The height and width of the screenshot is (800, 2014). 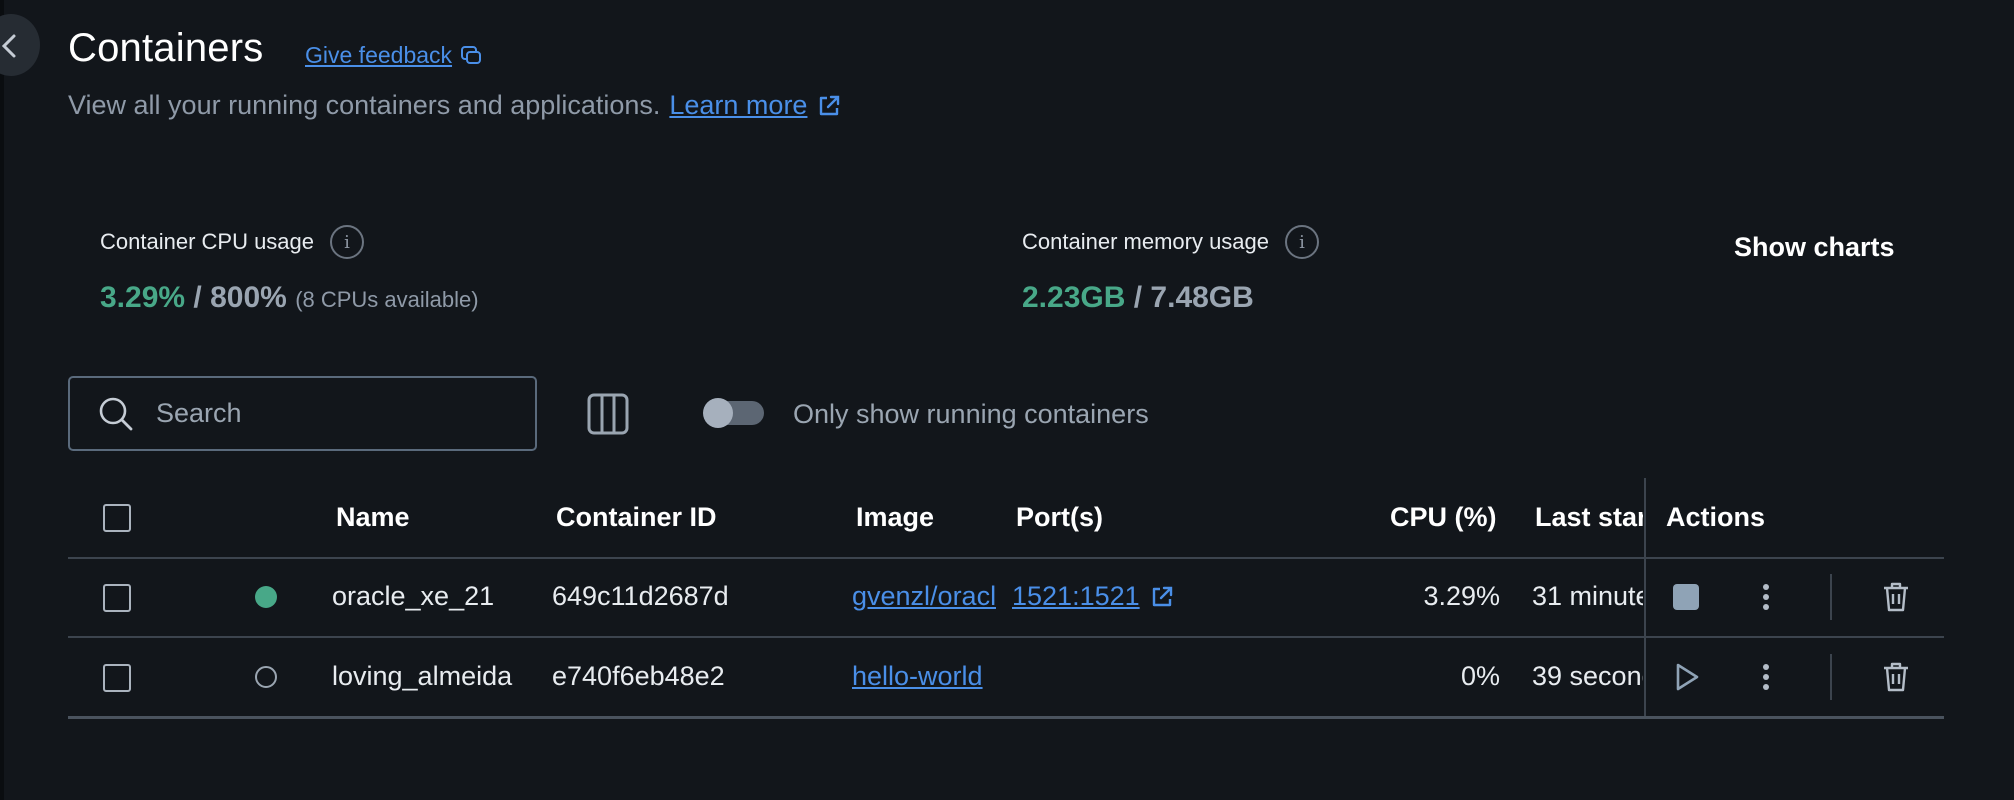 I want to click on table-bottom-border, so click(x=1006, y=717).